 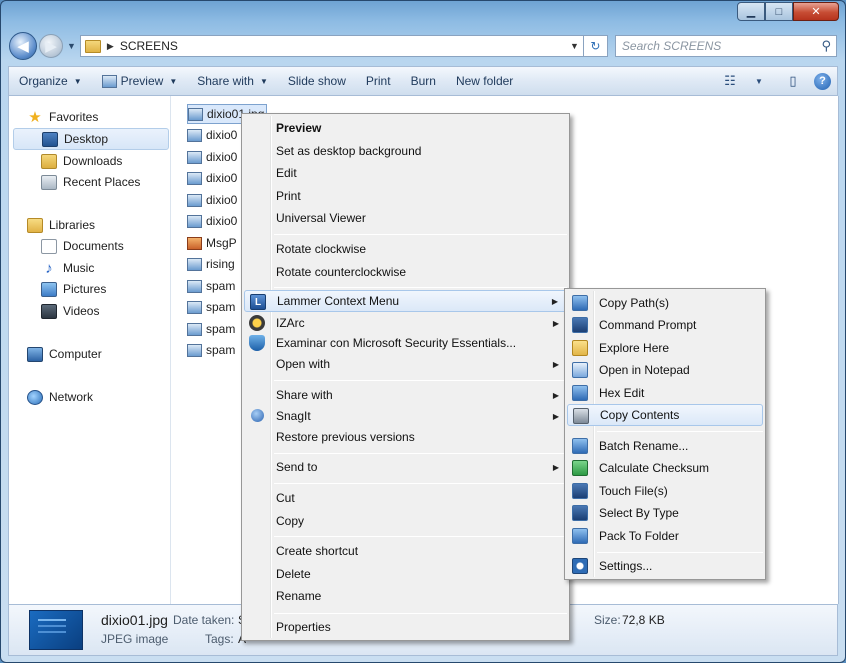 I want to click on submenu-item-copy-contents: Copy Contents, so click(x=665, y=415).